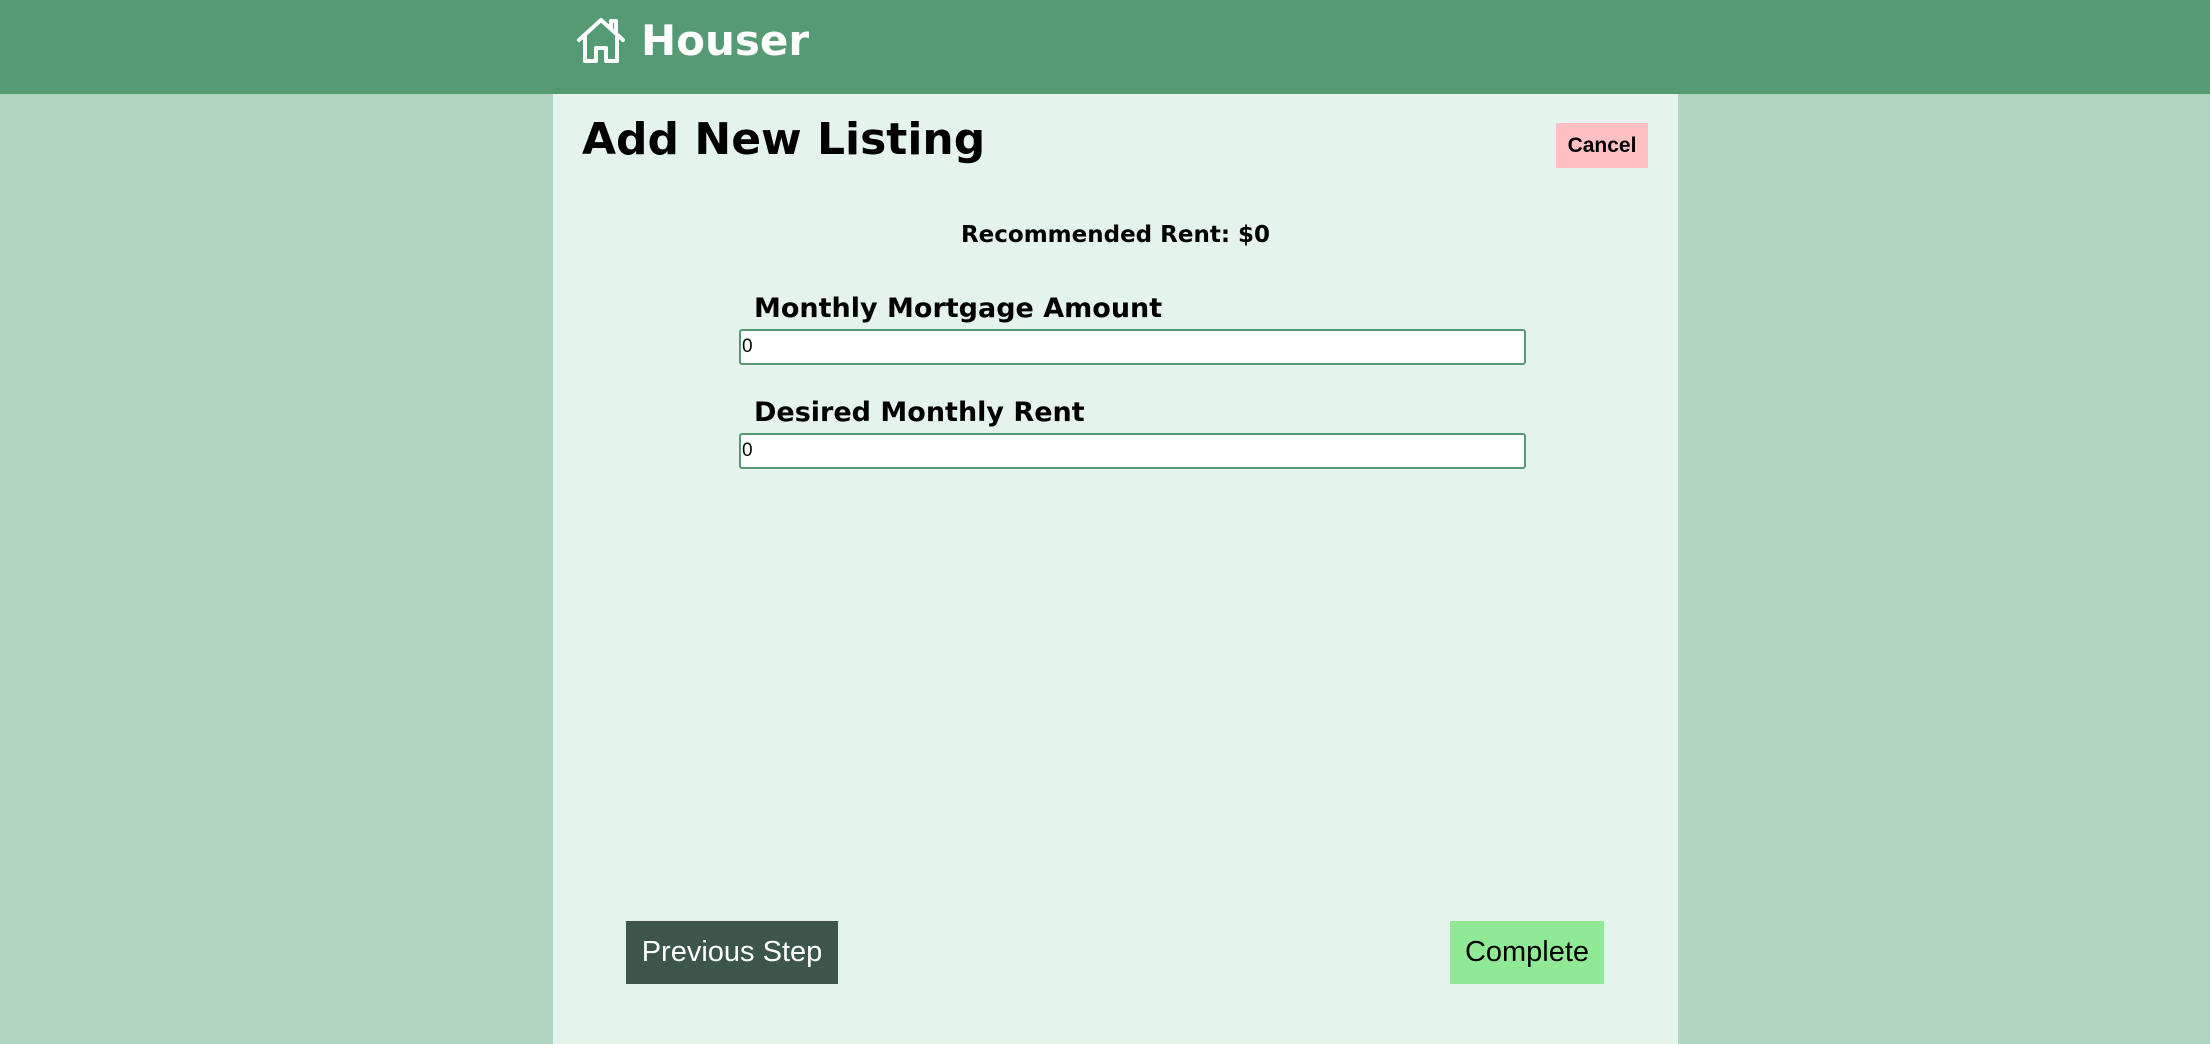 Image resolution: width=2210 pixels, height=1044 pixels. I want to click on recommended-rent-text: Recommended Rent: $0, so click(1115, 235).